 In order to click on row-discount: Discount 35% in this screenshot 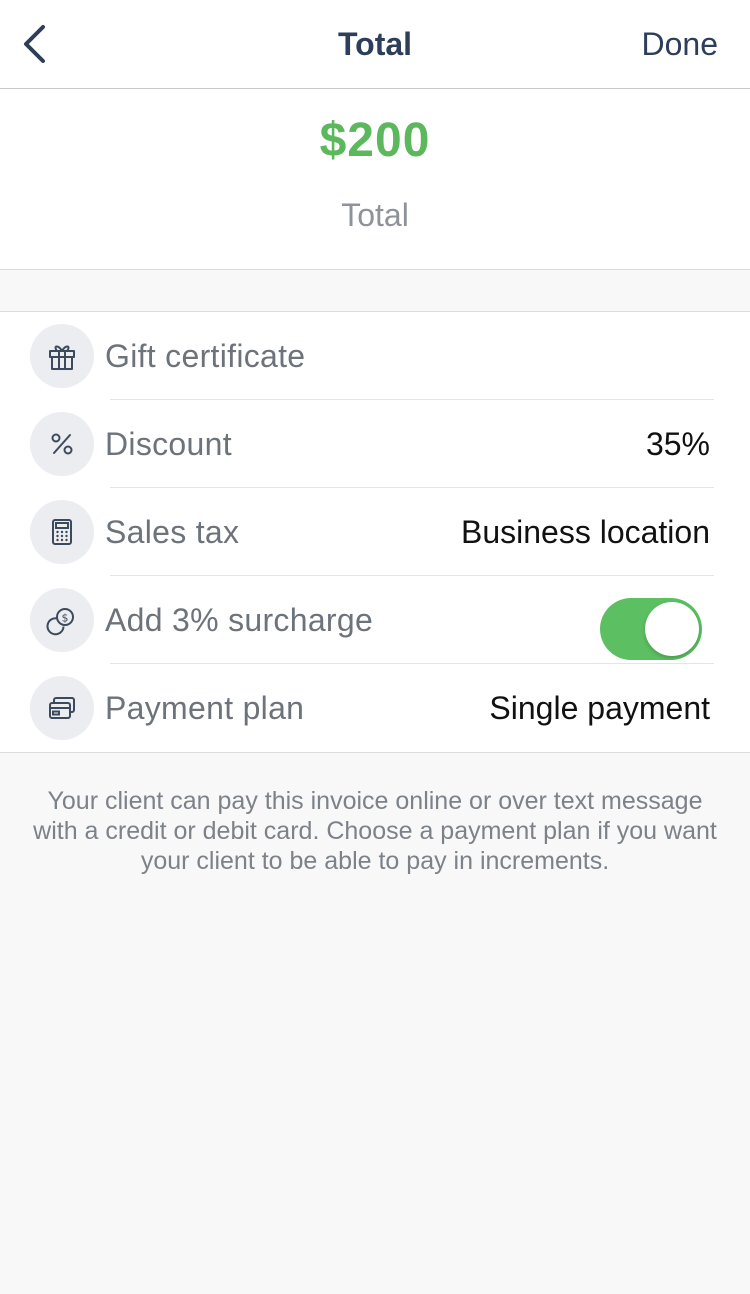, I will do `click(375, 444)`.